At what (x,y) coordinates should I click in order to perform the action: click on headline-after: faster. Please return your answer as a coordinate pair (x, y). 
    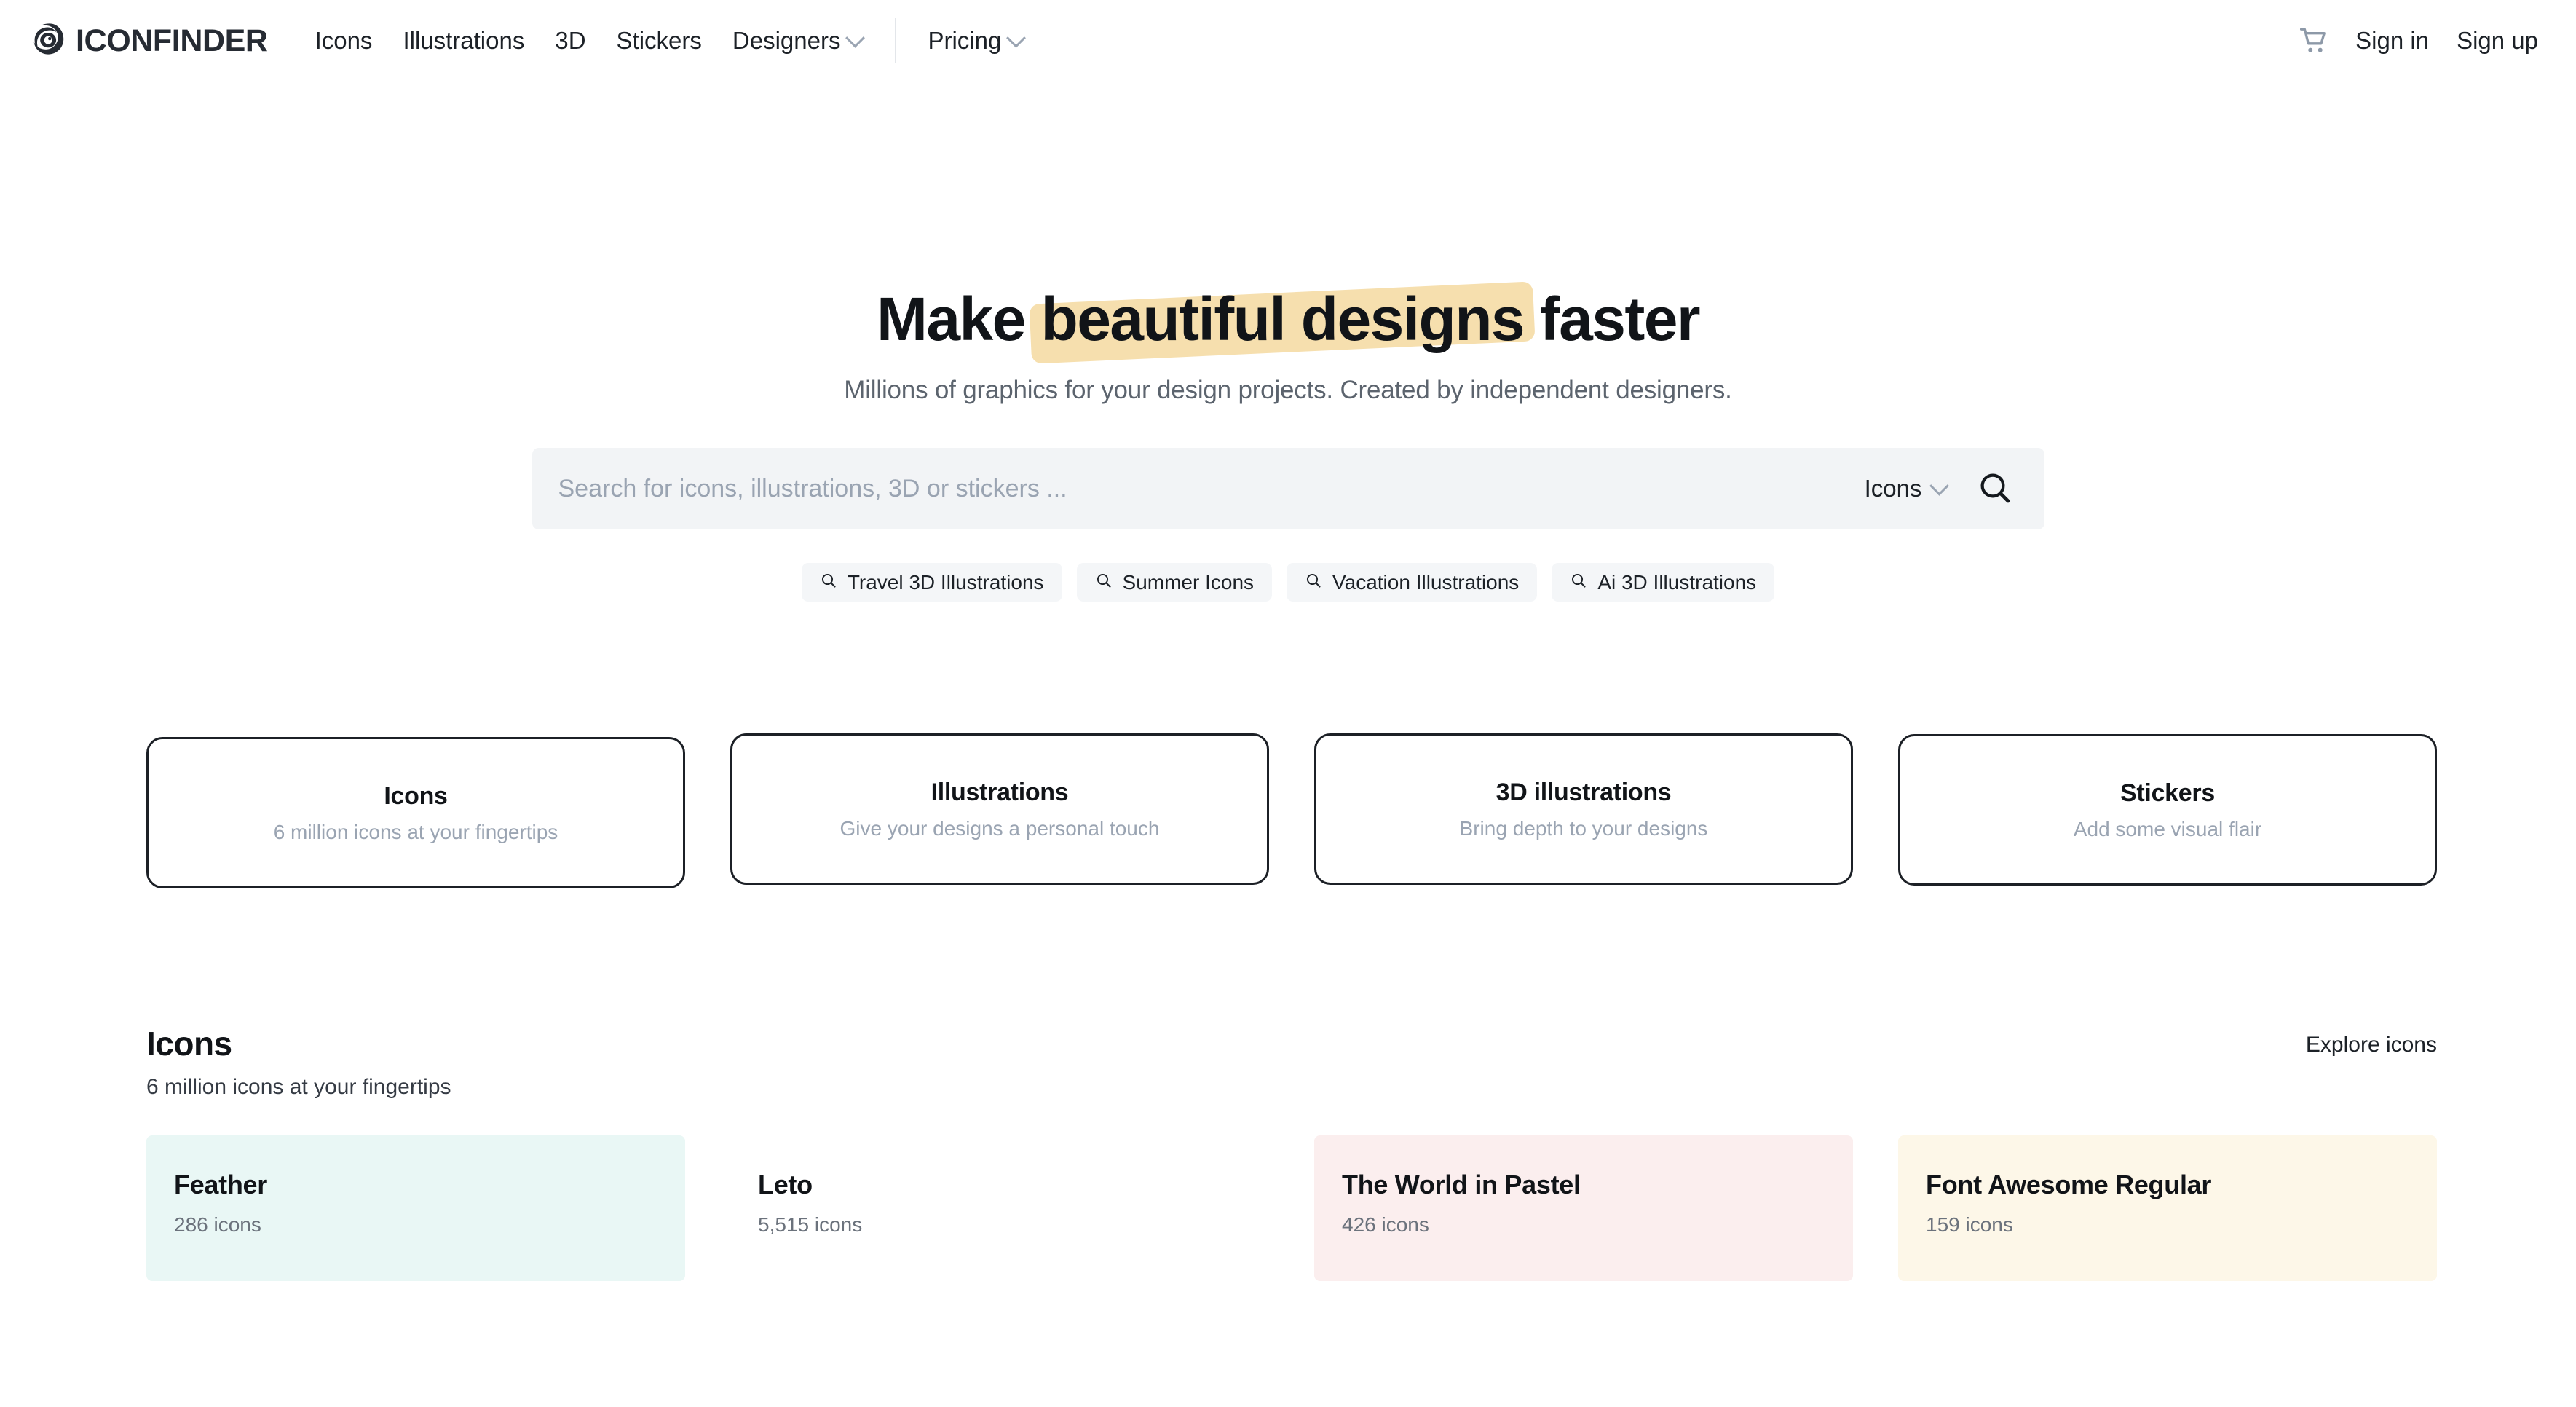
    Looking at the image, I should click on (1612, 319).